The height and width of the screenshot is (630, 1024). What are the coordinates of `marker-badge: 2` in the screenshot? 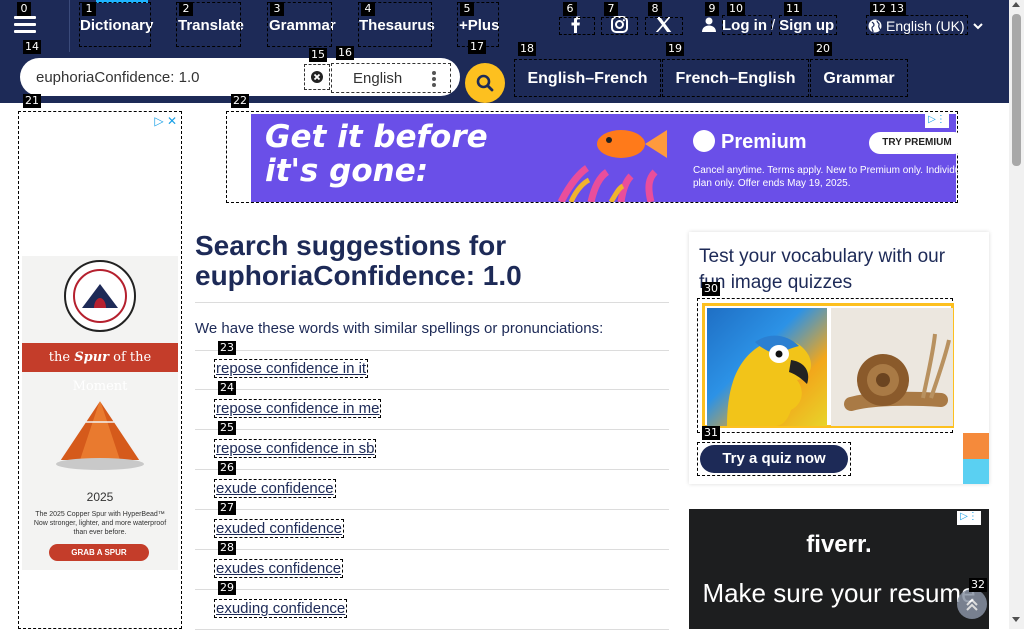 It's located at (186, 9).